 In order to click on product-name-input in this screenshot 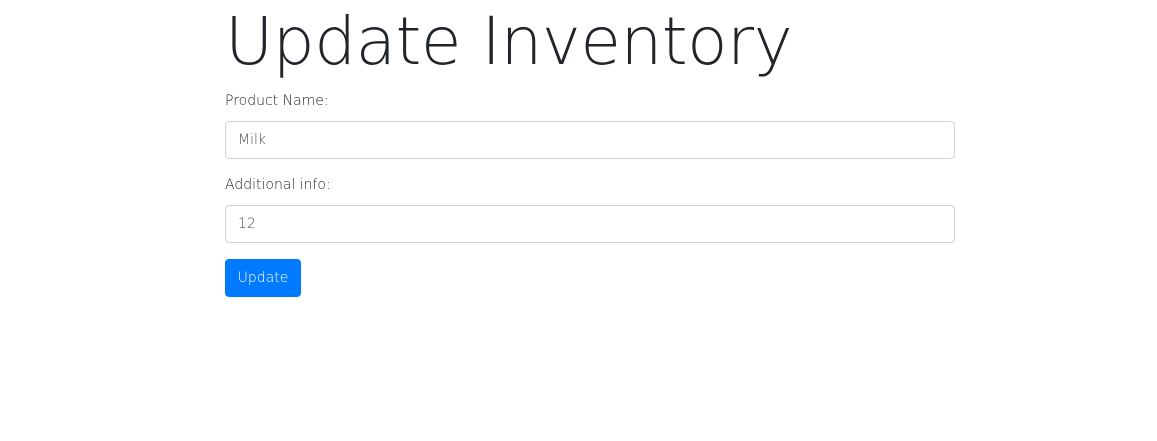, I will do `click(590, 140)`.